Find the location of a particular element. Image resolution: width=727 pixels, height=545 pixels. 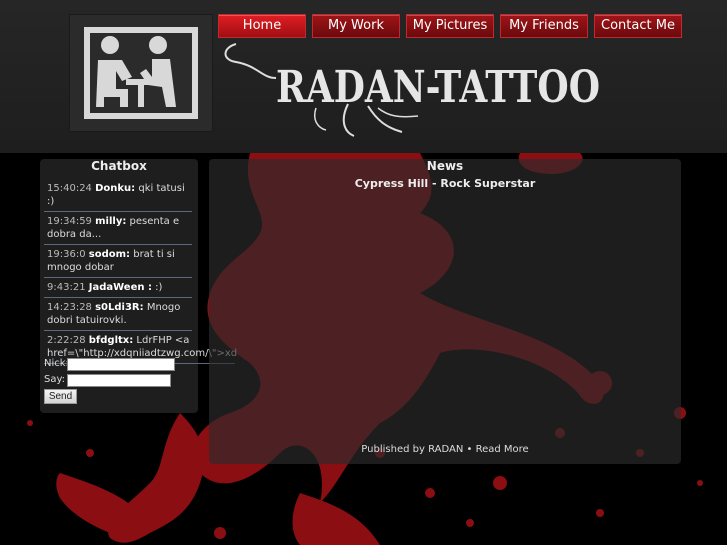

brand-logo: RADAN-TATTOO is located at coordinates (412, 90).